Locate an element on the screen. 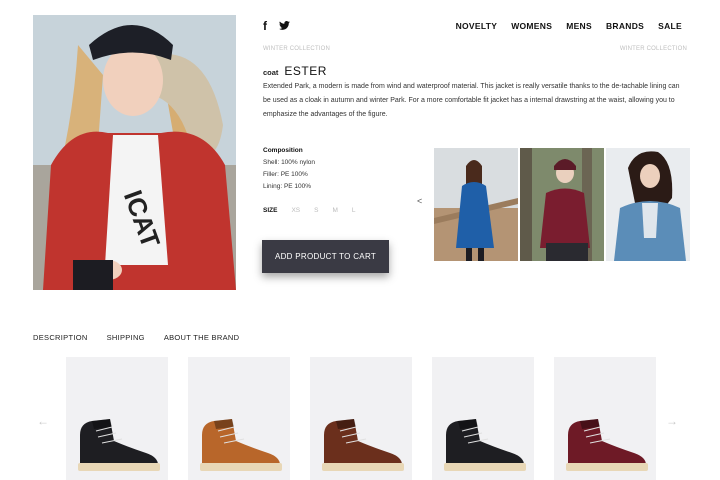  product-card-boot-burgundy is located at coordinates (605, 418).